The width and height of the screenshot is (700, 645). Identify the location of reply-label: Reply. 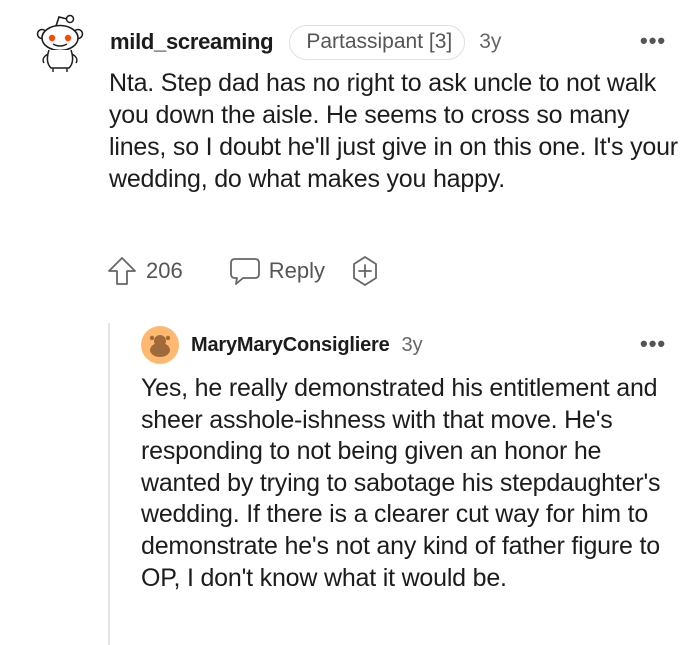
(296, 270).